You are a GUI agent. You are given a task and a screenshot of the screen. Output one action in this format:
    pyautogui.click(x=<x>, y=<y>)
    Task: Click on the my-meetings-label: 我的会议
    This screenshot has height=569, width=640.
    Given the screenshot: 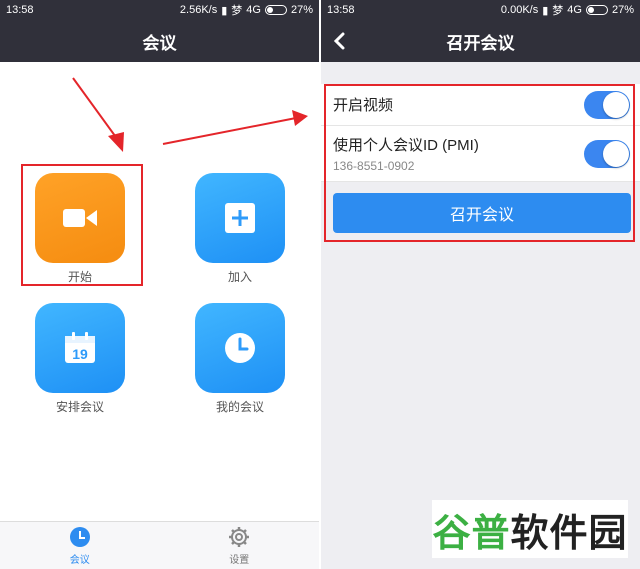 What is the action you would take?
    pyautogui.click(x=239, y=407)
    